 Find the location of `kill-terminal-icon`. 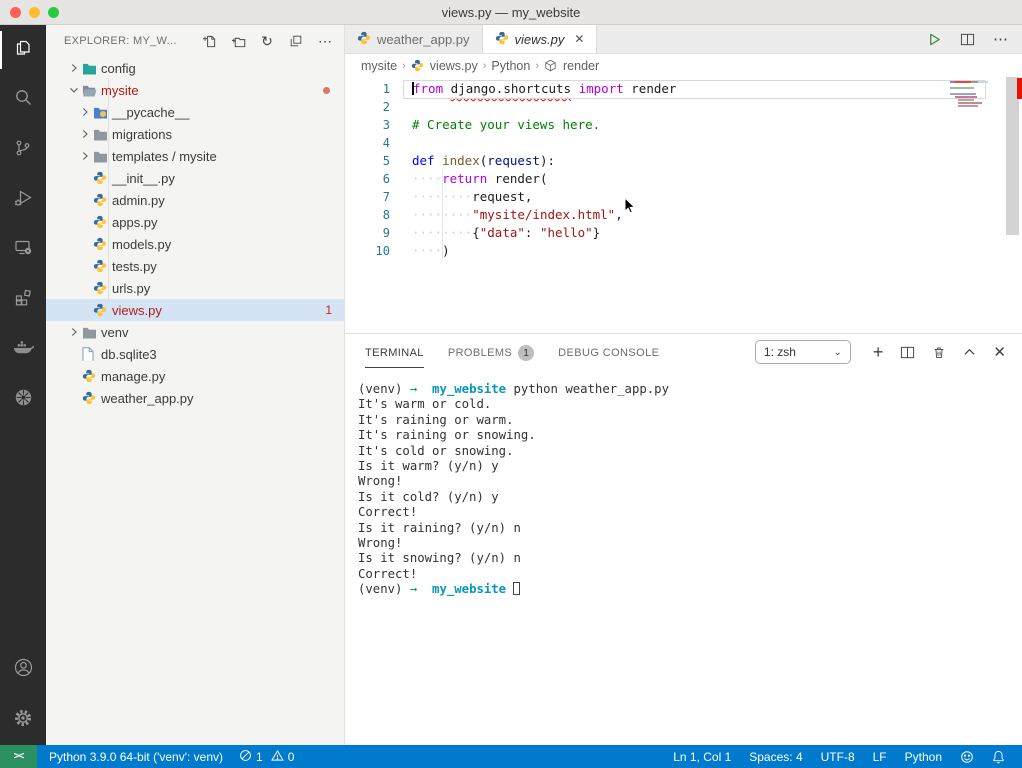

kill-terminal-icon is located at coordinates (939, 352).